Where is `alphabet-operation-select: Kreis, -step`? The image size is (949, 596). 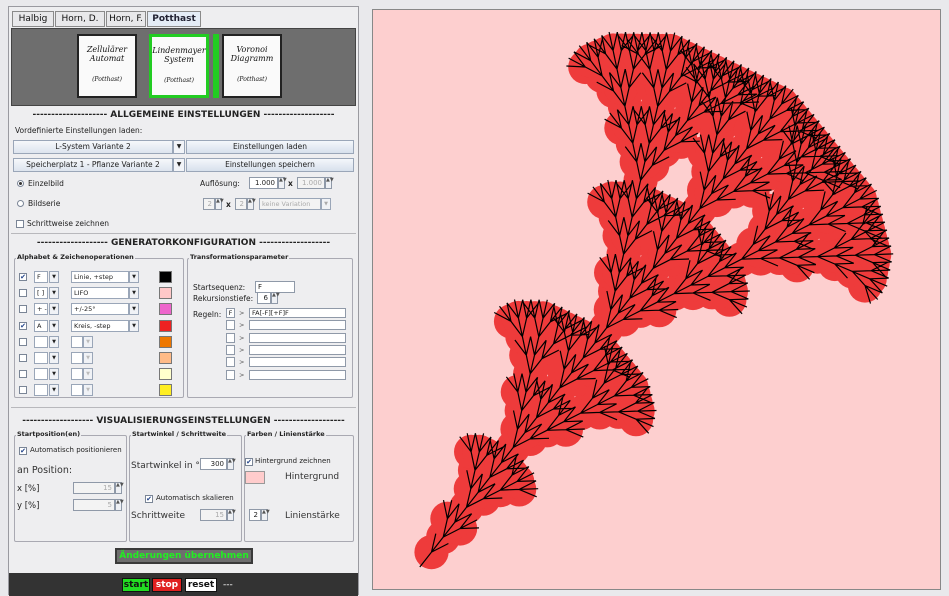
alphabet-operation-select: Kreis, -step is located at coordinates (100, 325).